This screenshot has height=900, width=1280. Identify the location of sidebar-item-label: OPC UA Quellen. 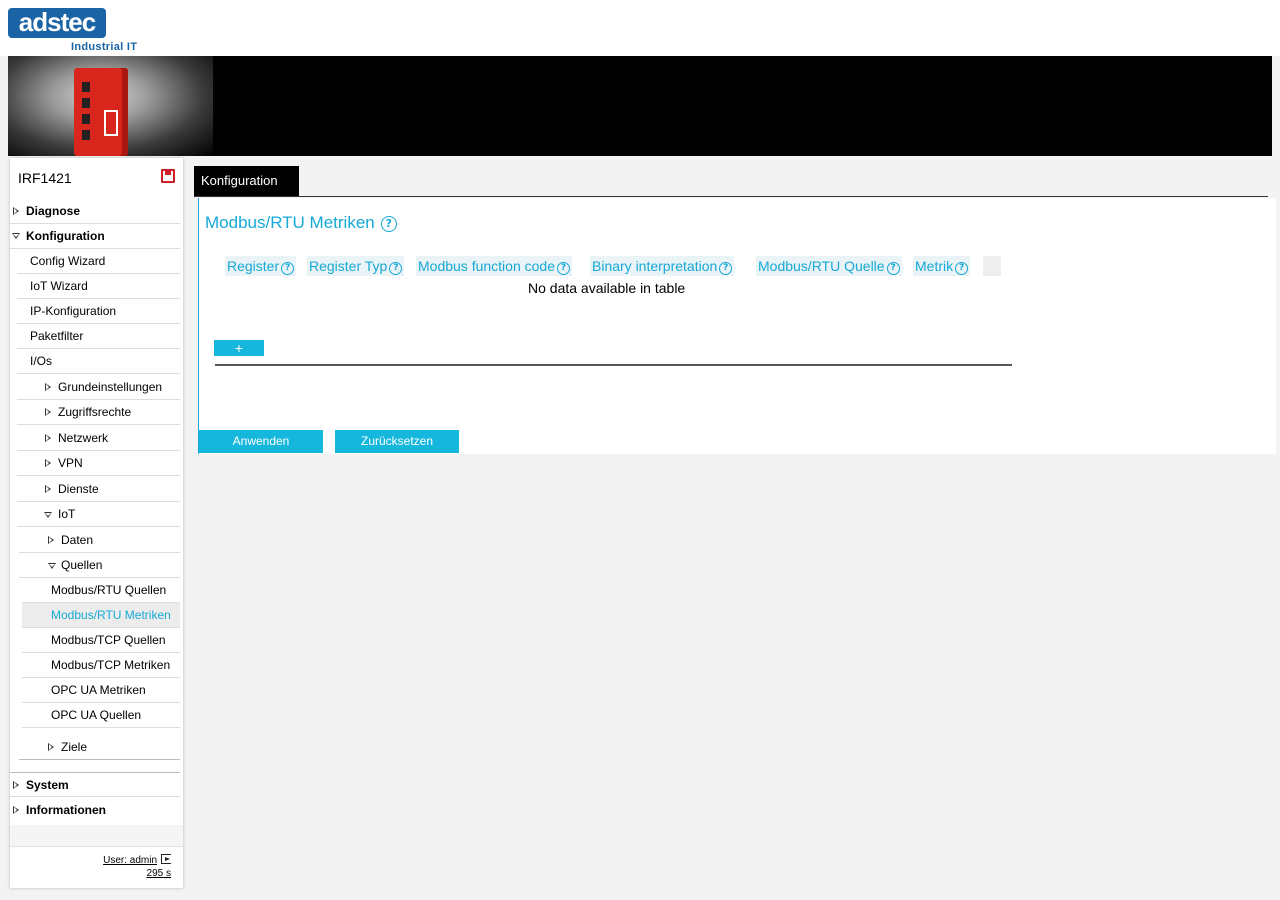
(96, 715).